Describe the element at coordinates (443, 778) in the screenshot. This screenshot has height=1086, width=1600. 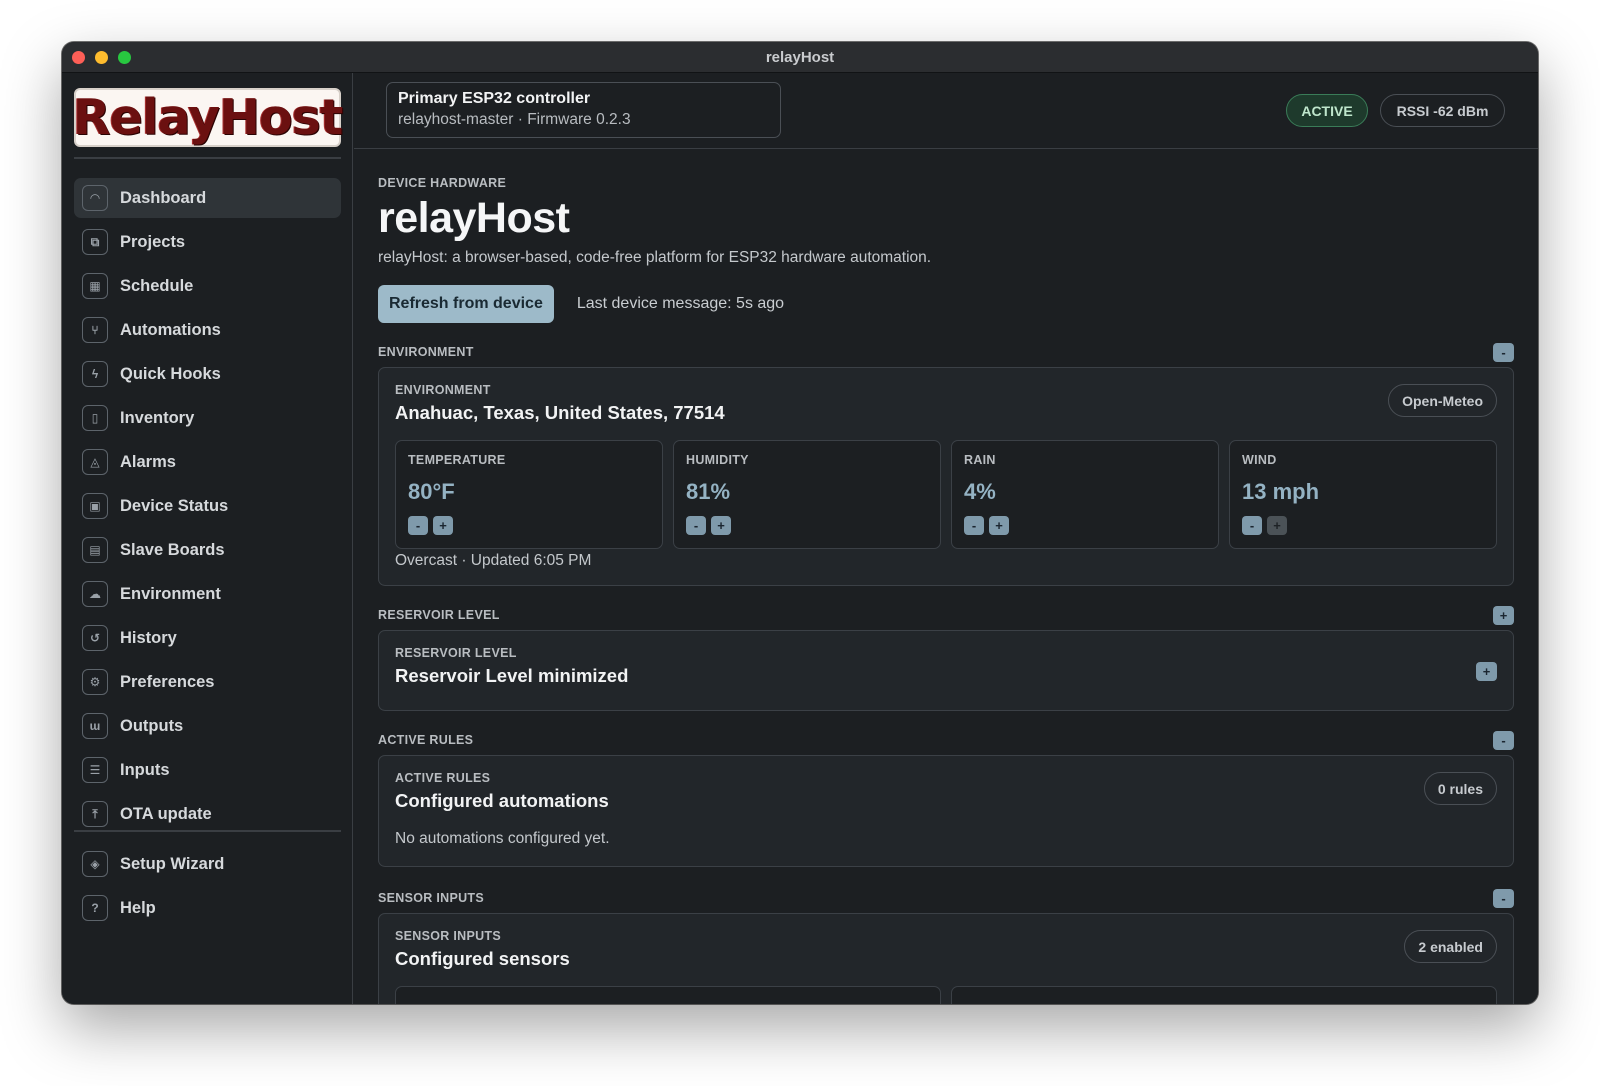
I see `card-eyebrow: ACTIVE RULES` at that location.